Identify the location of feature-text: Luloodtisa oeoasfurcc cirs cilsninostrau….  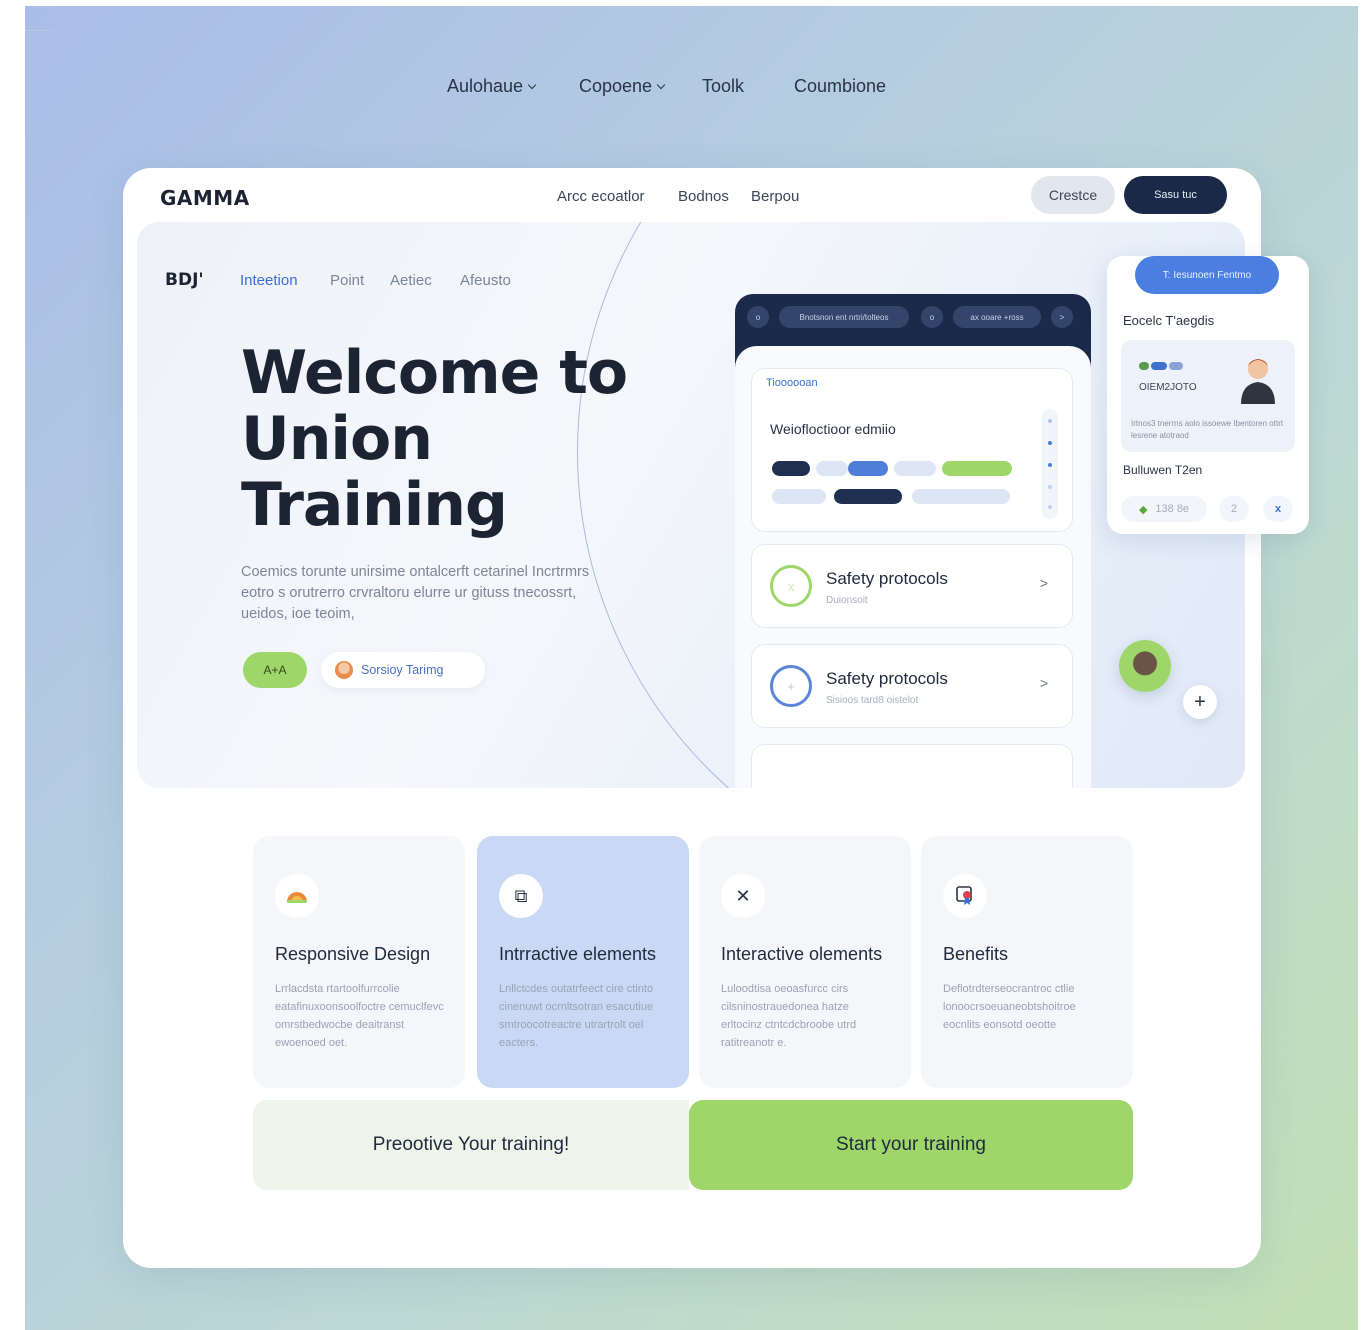
(789, 1016).